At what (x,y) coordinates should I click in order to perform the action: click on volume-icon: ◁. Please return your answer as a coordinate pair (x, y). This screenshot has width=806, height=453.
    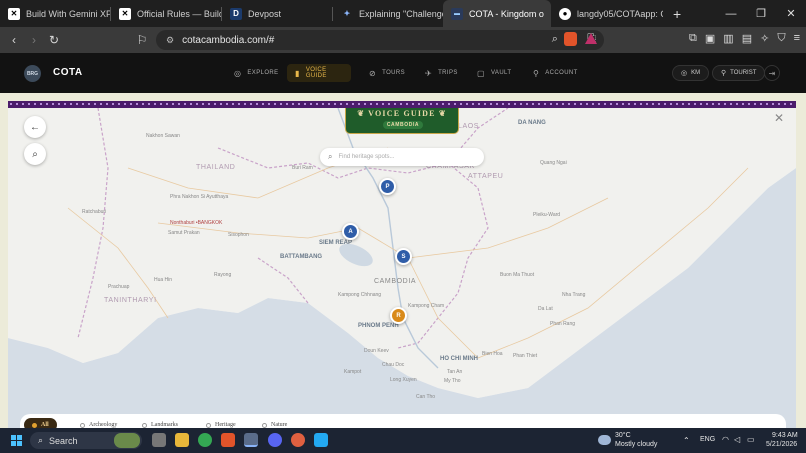
    Looking at the image, I should click on (737, 439).